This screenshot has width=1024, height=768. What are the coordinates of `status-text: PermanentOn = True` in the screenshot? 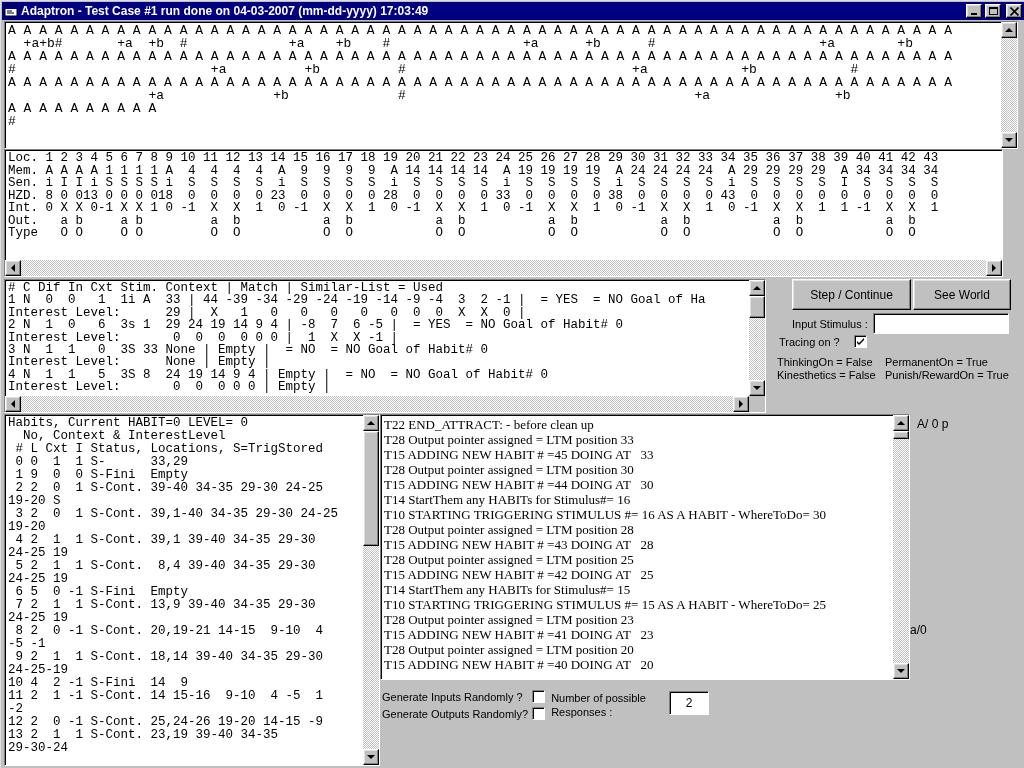 It's located at (936, 362).